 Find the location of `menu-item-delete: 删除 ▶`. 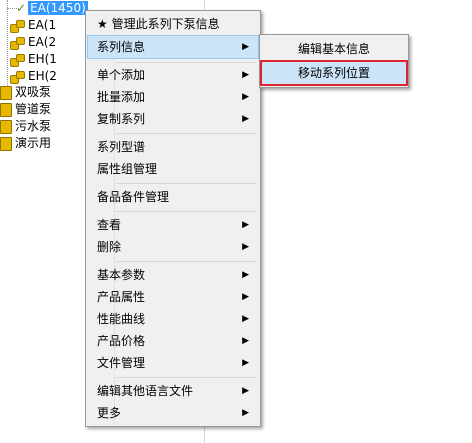

menu-item-delete: 删除 ▶ is located at coordinates (173, 247).